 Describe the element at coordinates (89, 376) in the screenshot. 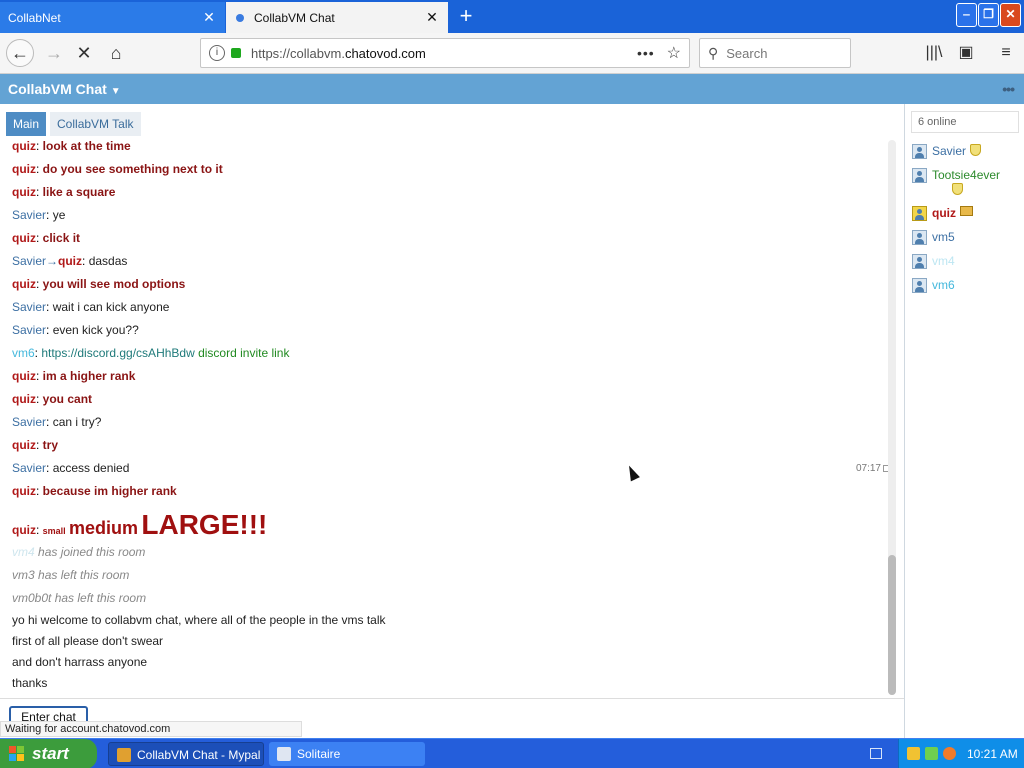

I see `message-text: im a higher rank` at that location.